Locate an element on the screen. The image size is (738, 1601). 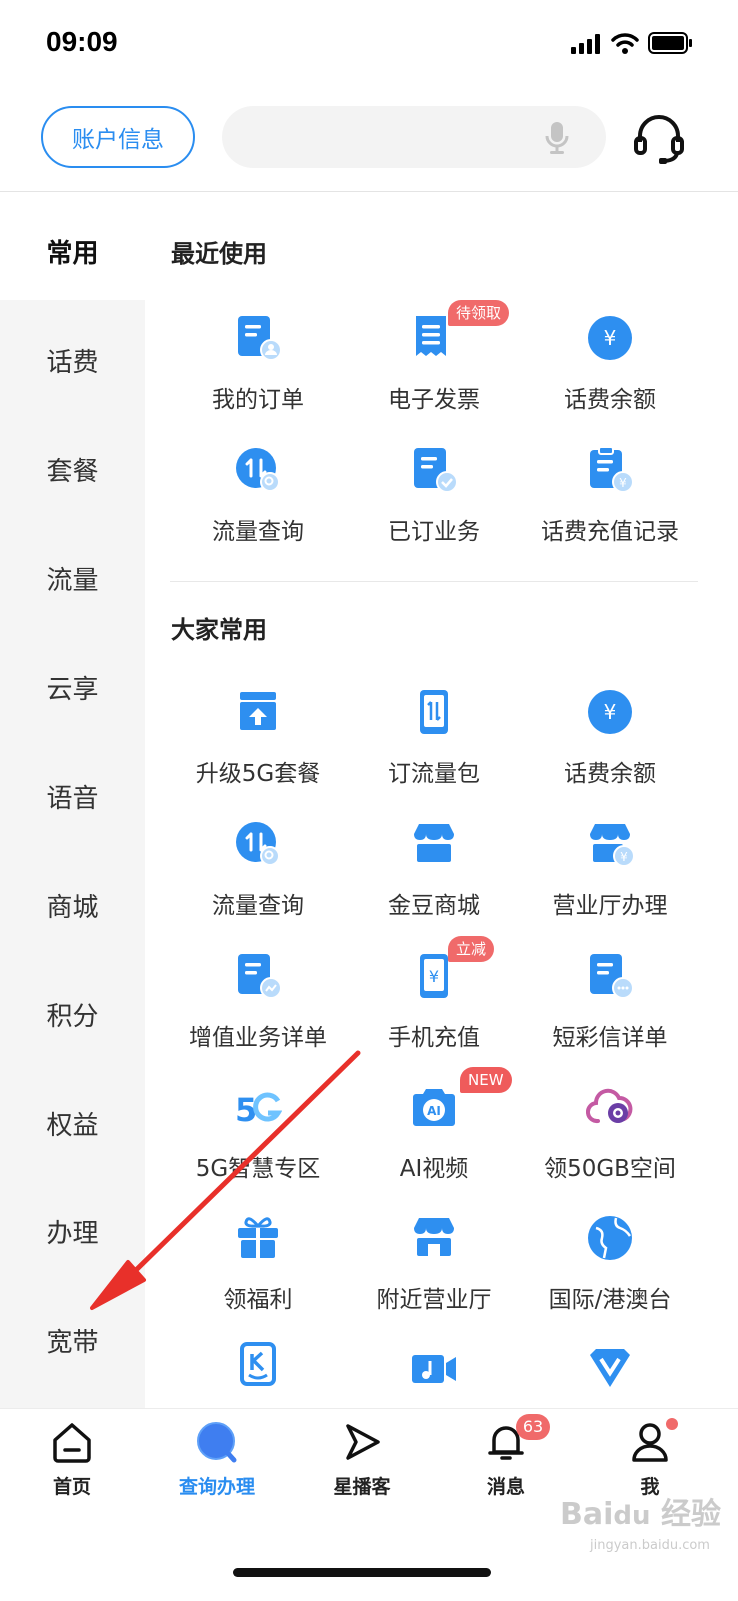
tab-label: 查询办理 is located at coordinates (216, 1487).